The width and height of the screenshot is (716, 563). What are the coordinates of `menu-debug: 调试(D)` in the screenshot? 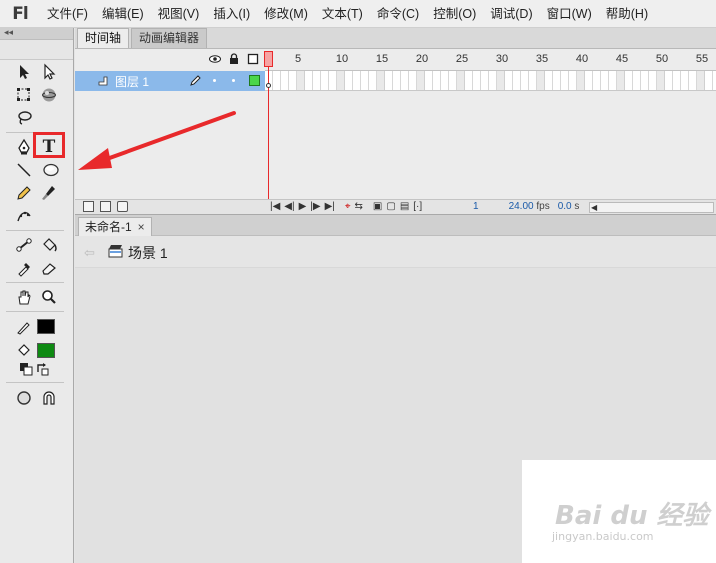 It's located at (511, 14).